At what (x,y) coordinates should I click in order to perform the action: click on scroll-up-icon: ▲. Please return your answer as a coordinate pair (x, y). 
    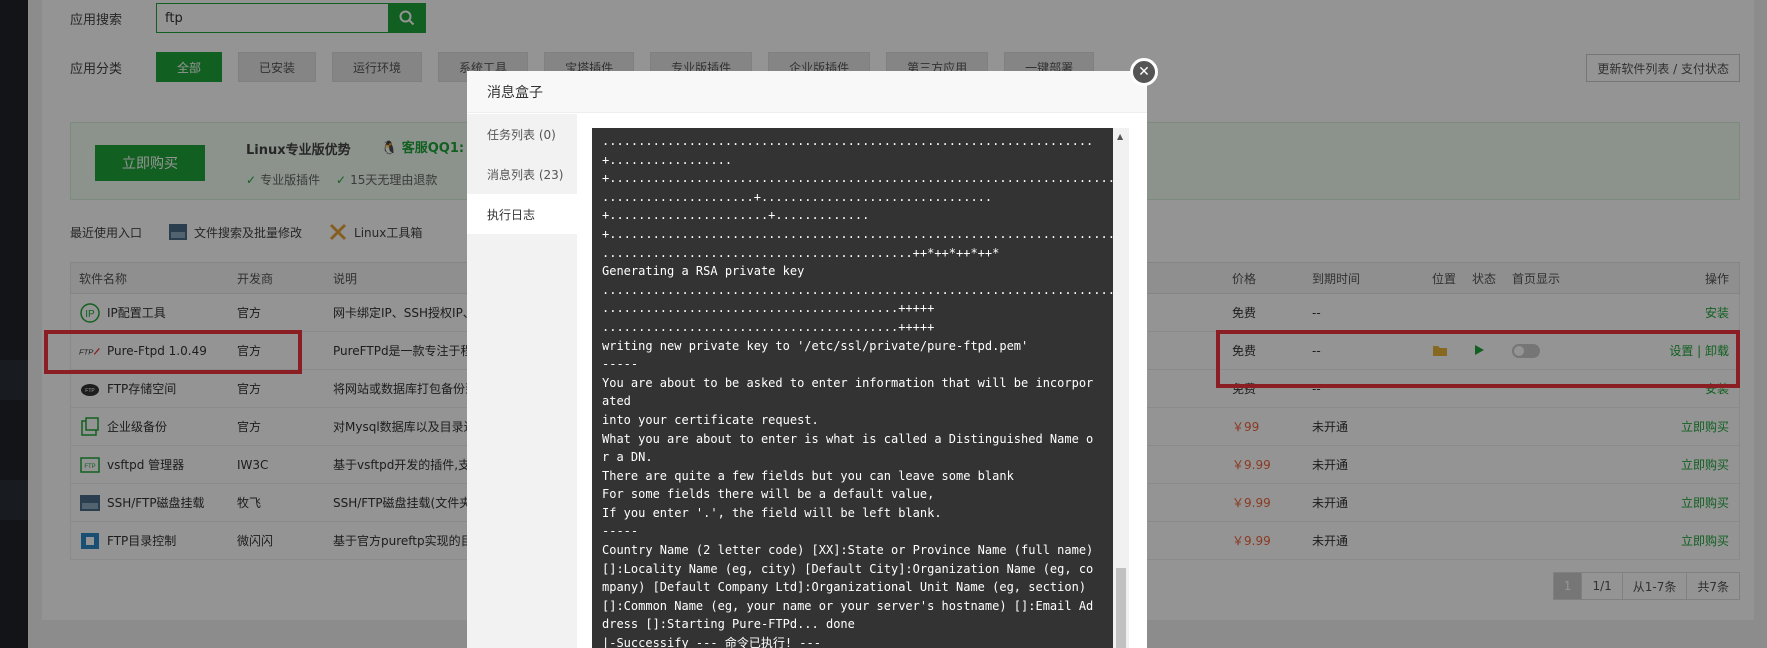
    Looking at the image, I should click on (1120, 136).